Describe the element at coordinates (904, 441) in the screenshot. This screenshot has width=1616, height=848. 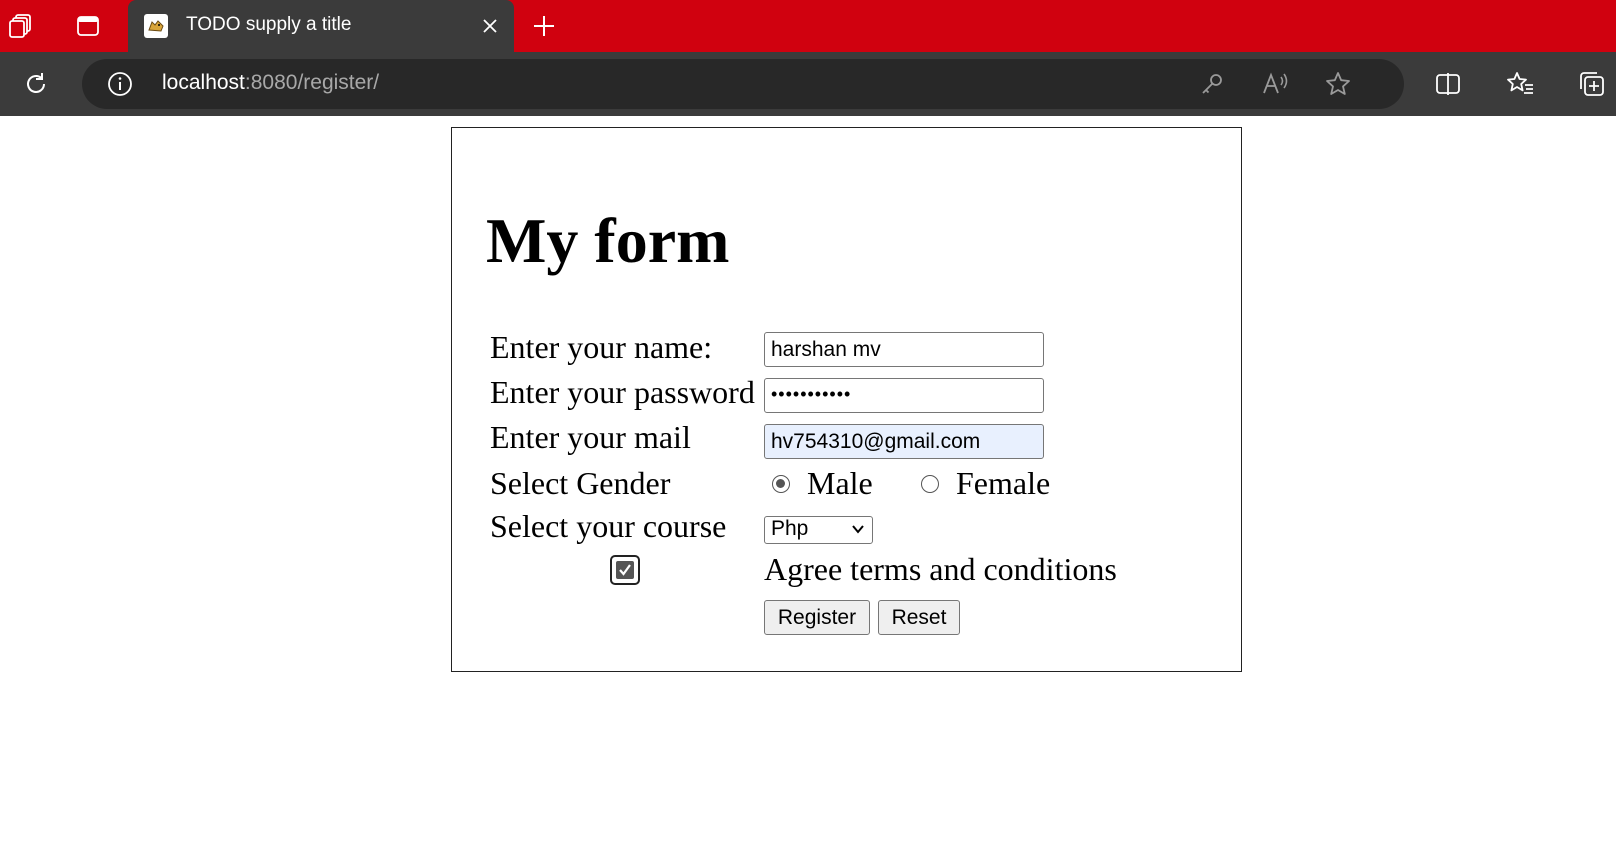
I see `mail-input` at that location.